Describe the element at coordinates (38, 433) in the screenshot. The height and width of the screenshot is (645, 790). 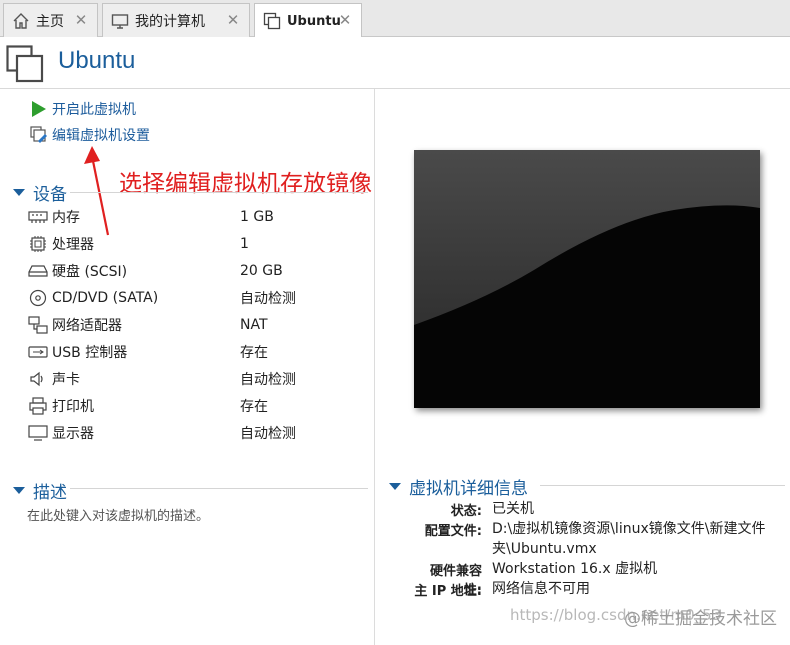
I see `display-icon` at that location.